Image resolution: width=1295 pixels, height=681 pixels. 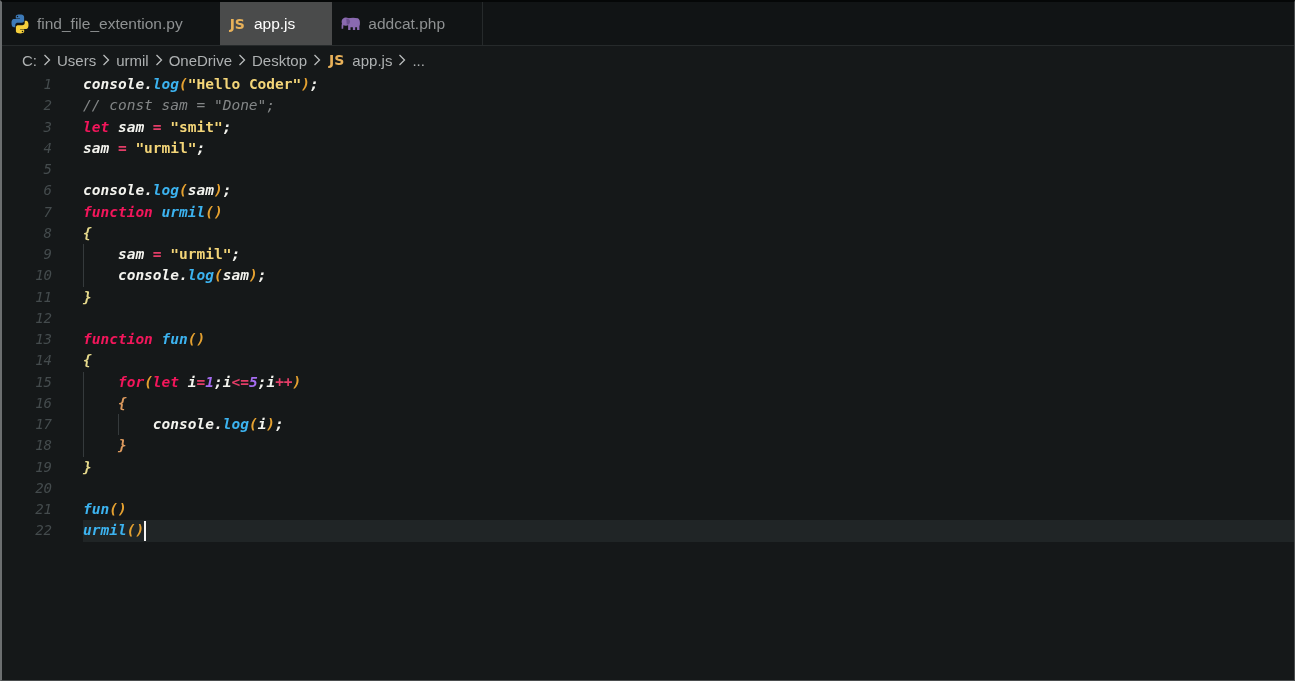 I want to click on breadcrumb-item: app.js, so click(x=372, y=60).